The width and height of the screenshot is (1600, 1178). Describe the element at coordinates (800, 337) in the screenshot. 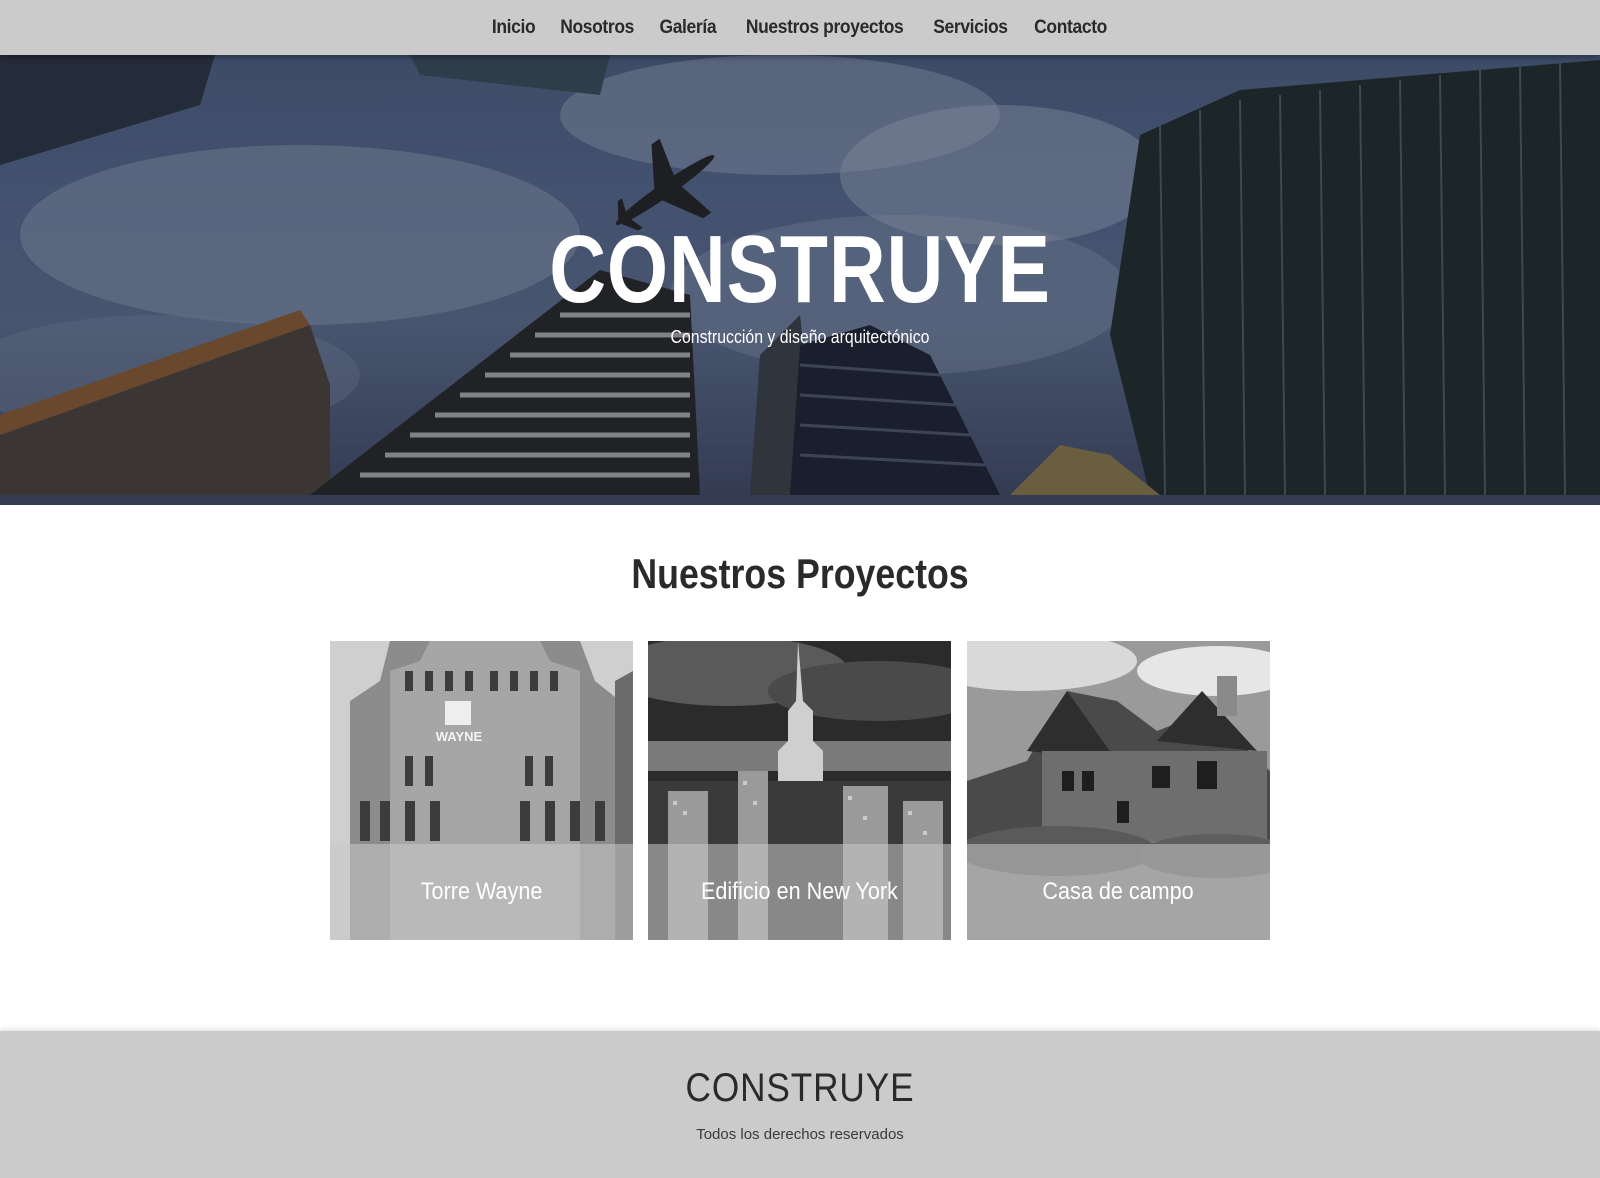

I see `hero-subtitle: Construcción y diseño arquitectónico` at that location.